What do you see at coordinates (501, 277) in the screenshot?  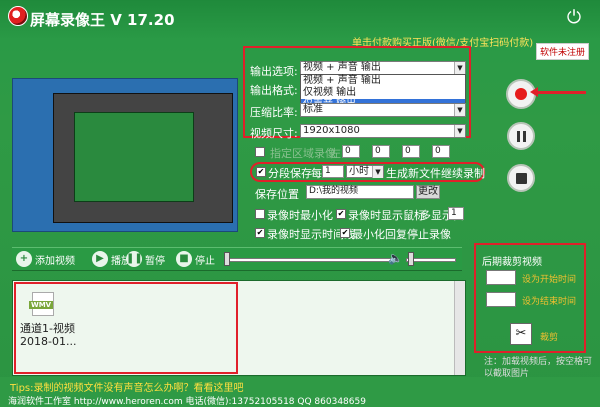 I see `crop-start-input` at bounding box center [501, 277].